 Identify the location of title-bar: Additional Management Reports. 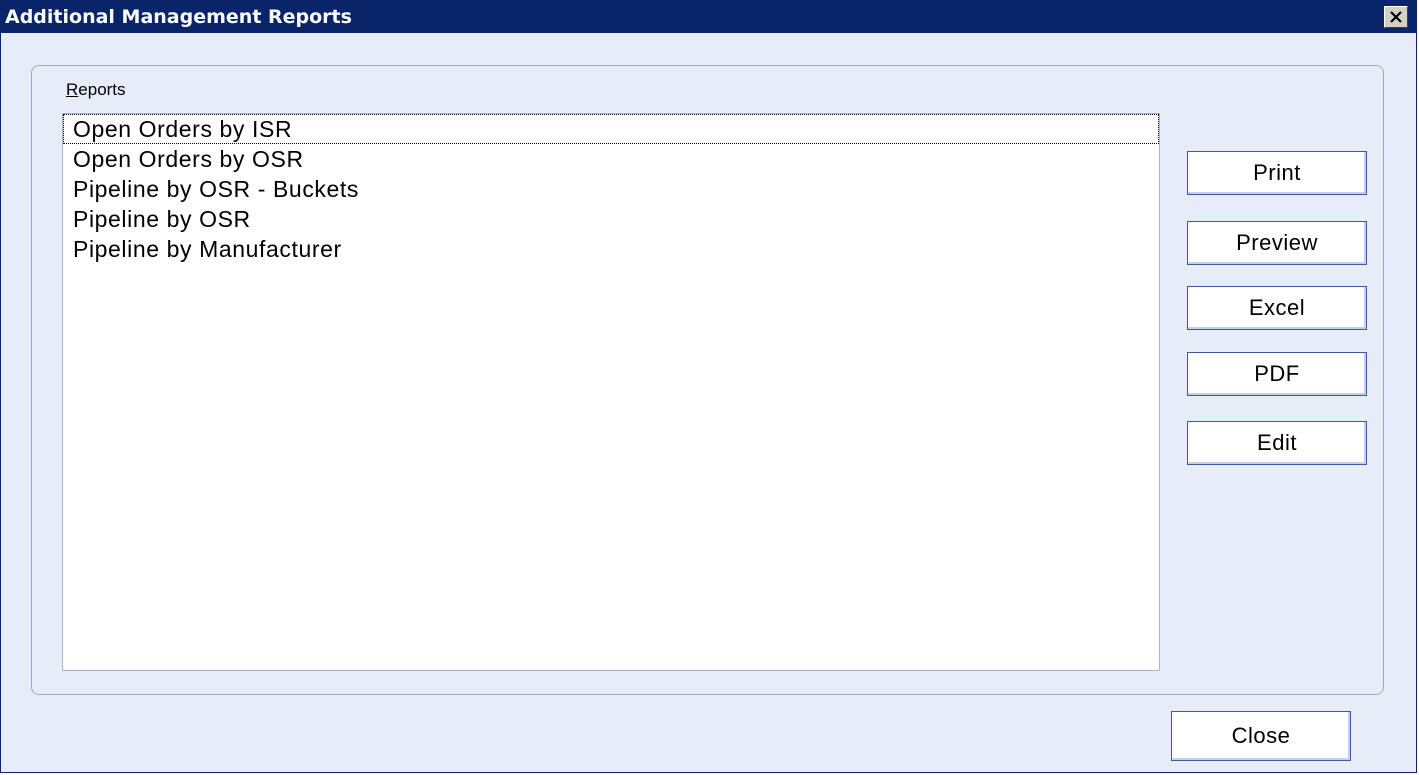
(708, 17).